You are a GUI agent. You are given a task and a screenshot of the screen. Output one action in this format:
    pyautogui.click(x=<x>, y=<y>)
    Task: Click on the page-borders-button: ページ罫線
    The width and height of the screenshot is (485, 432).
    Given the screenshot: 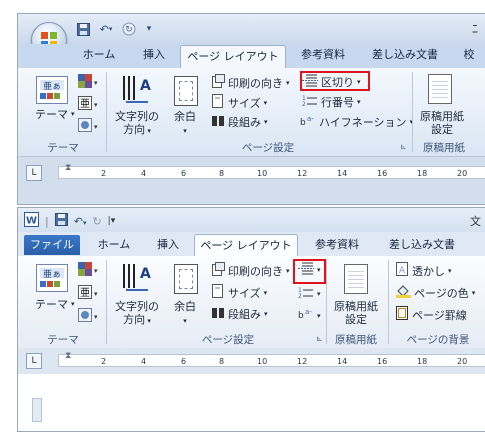 What is the action you would take?
    pyautogui.click(x=431, y=314)
    